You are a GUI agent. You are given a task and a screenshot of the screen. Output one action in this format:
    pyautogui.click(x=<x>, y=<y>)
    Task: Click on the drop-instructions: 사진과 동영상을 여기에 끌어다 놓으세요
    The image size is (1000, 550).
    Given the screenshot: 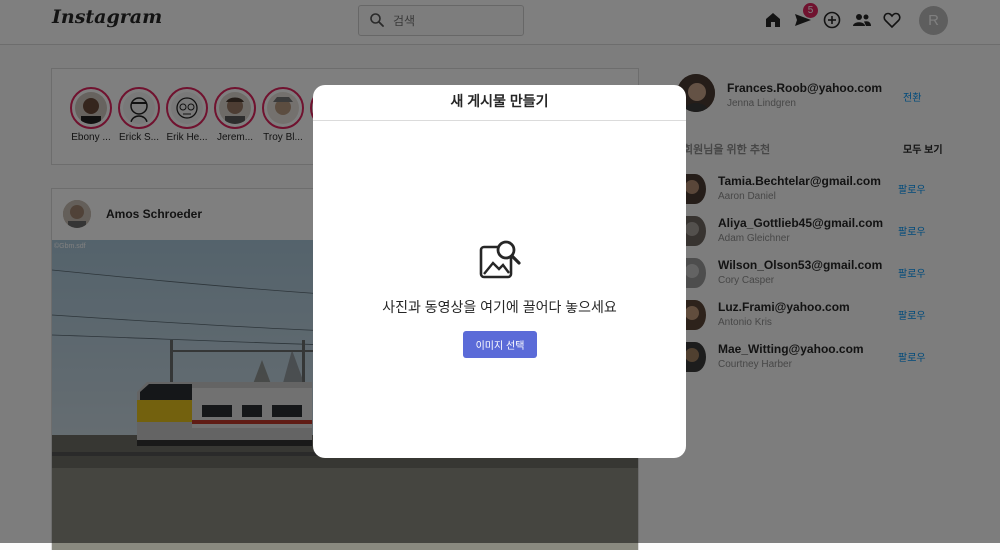 What is the action you would take?
    pyautogui.click(x=499, y=307)
    